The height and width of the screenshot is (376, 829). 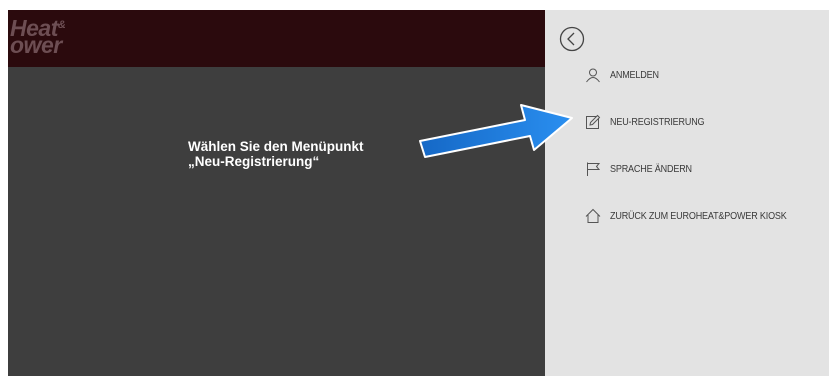 I want to click on menu-item-neu-registrierung: NEU-REGISTRIERUNG, so click(x=652, y=122).